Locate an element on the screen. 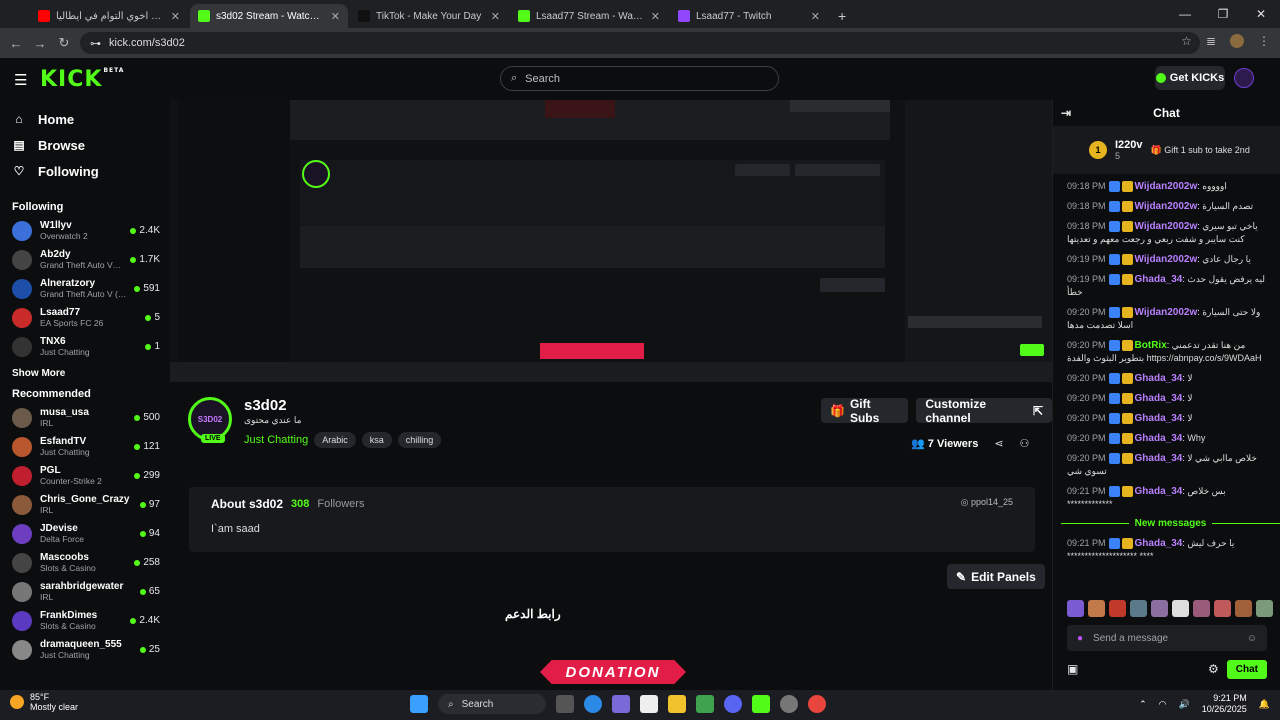 The height and width of the screenshot is (720, 1280). sidebar-channel-item: Lsaad77 EA Sports FC 26 5 is located at coordinates (85, 317).